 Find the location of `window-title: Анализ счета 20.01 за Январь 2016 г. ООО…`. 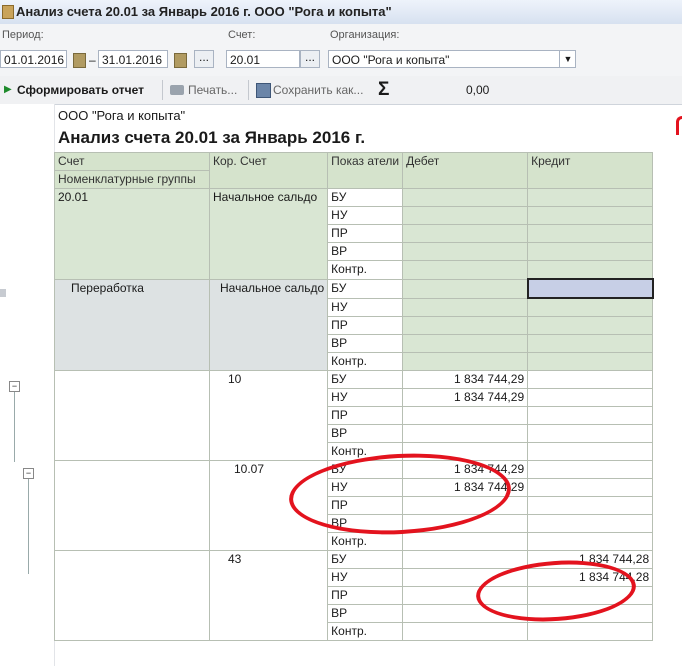

window-title: Анализ счета 20.01 за Январь 2016 г. ООО… is located at coordinates (204, 11).